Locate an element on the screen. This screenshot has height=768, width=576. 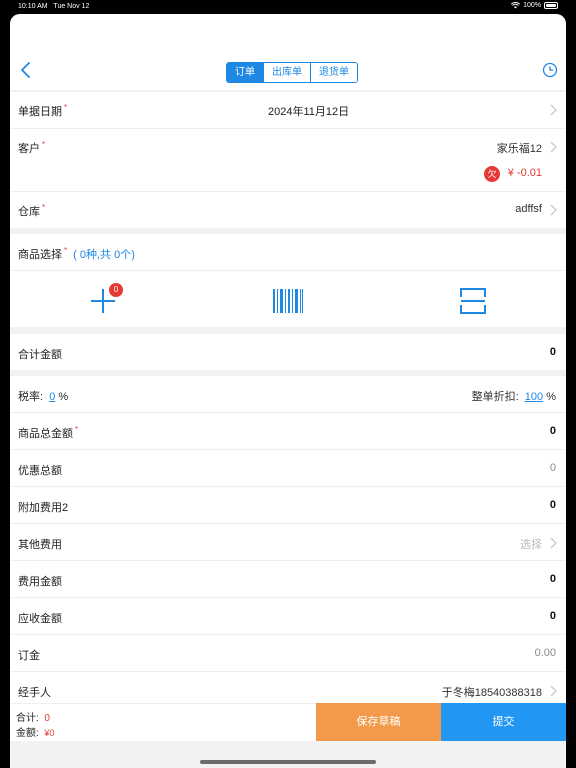
status-time: 10:10 AM Tue Nov 12 is located at coordinates (54, 6).